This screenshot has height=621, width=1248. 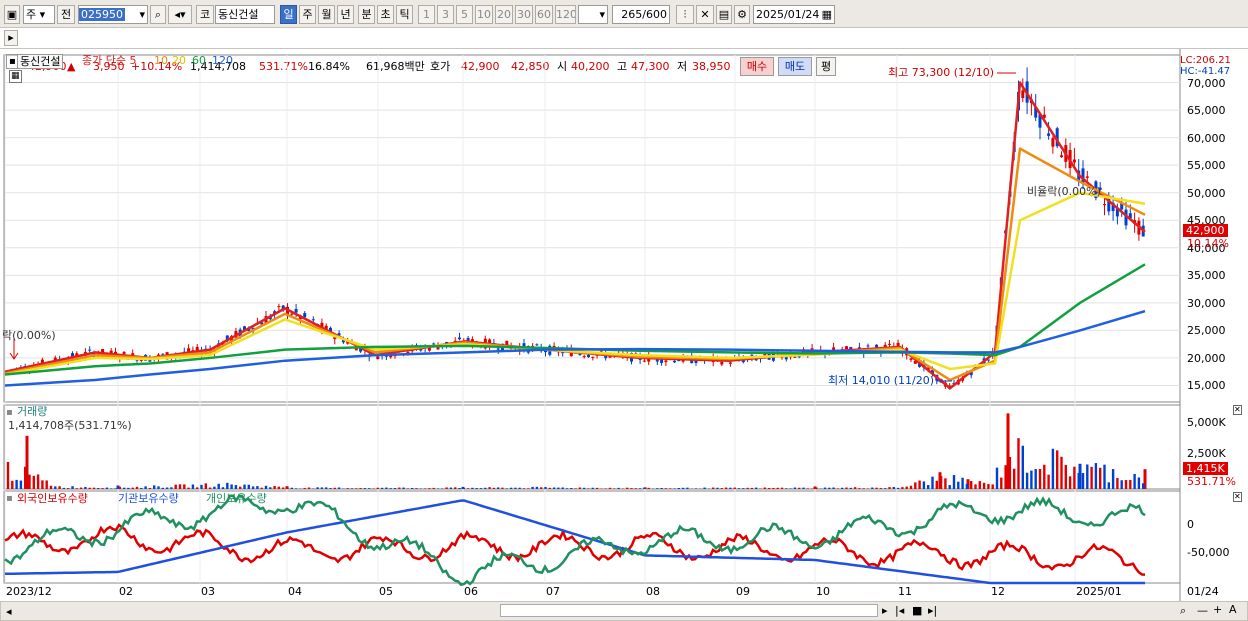 What do you see at coordinates (445, 14) in the screenshot?
I see `interval-3: 3` at bounding box center [445, 14].